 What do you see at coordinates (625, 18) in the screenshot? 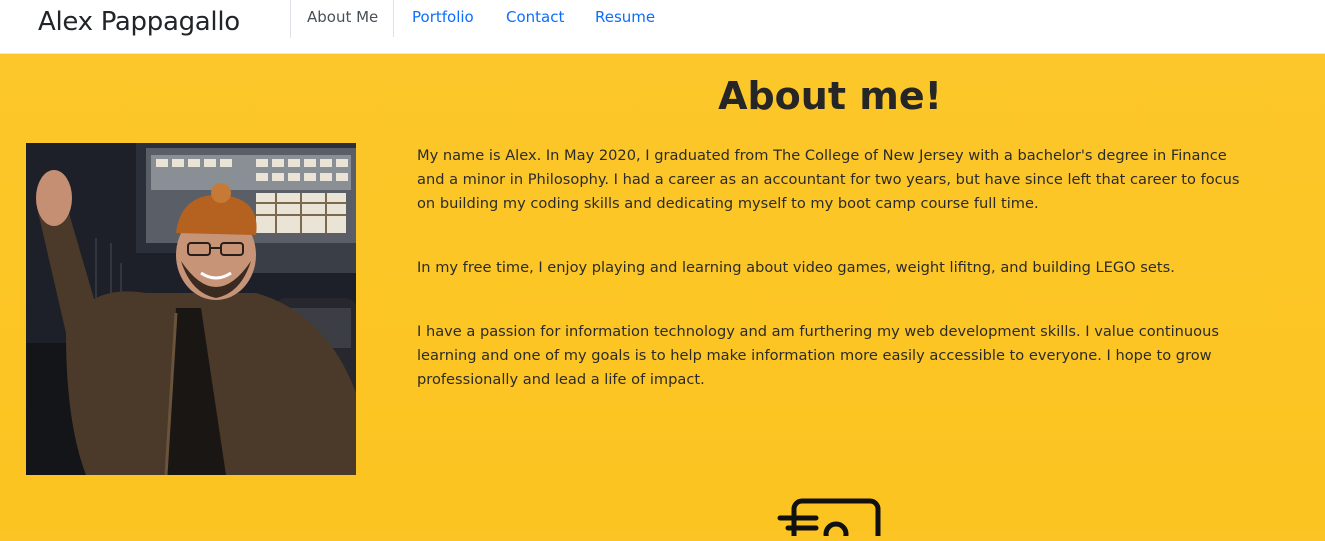
I see `tab-resume: Resume` at bounding box center [625, 18].